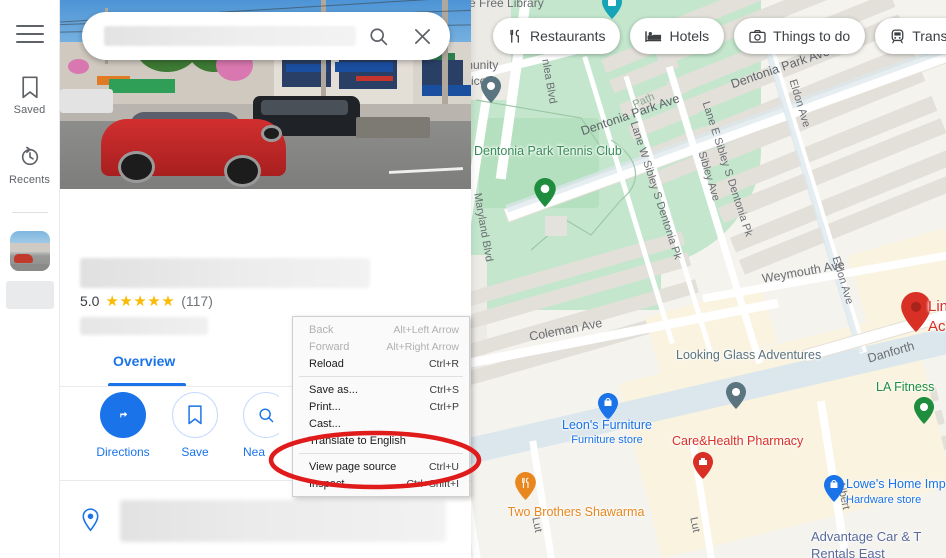  I want to click on photo-blossom-small, so click(78, 66).